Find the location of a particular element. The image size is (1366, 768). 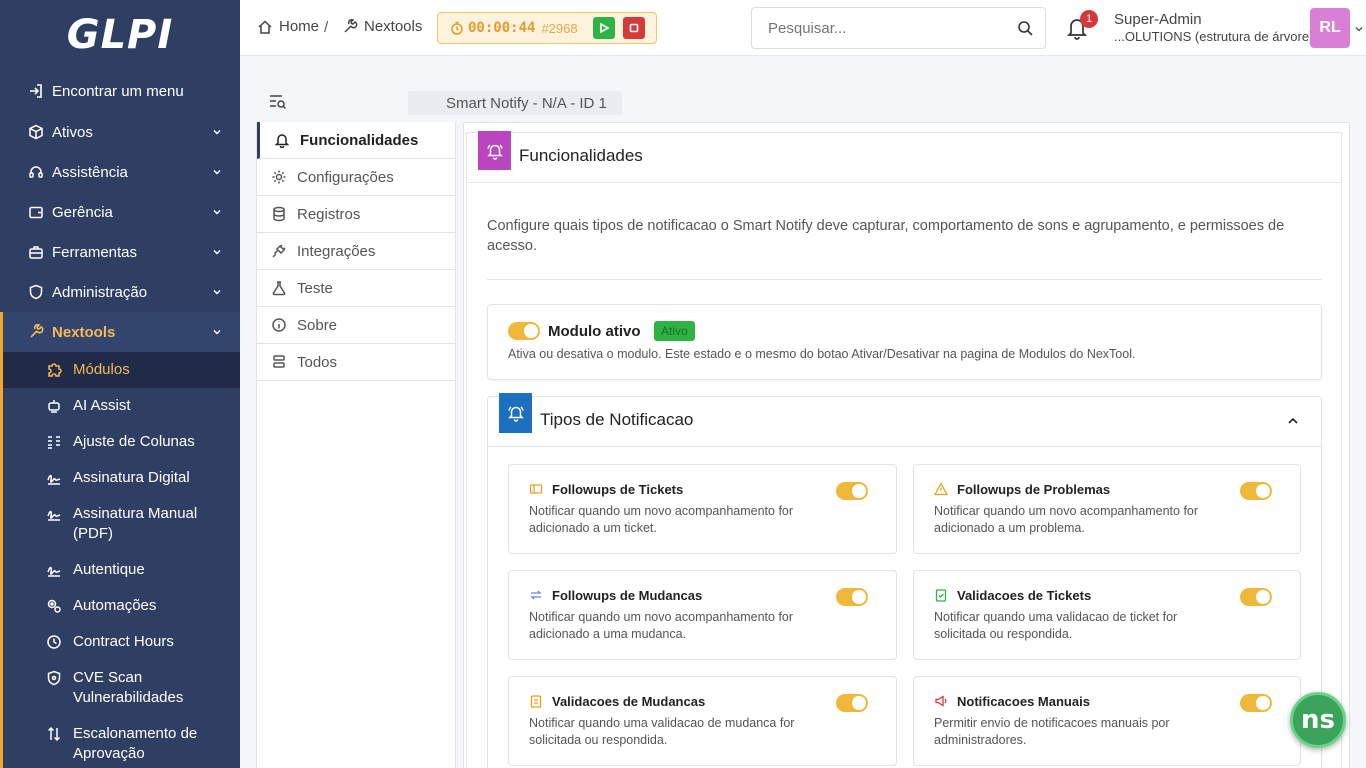

clock-icon is located at coordinates (54, 642).